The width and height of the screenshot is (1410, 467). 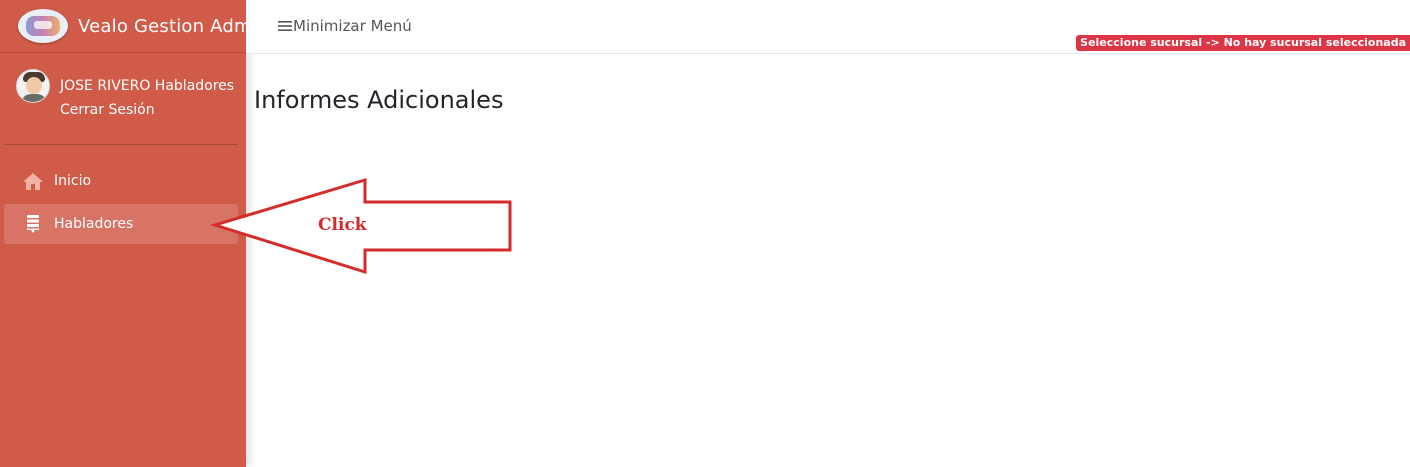 I want to click on minimize-menu-button: Minimizar Menú, so click(x=345, y=26).